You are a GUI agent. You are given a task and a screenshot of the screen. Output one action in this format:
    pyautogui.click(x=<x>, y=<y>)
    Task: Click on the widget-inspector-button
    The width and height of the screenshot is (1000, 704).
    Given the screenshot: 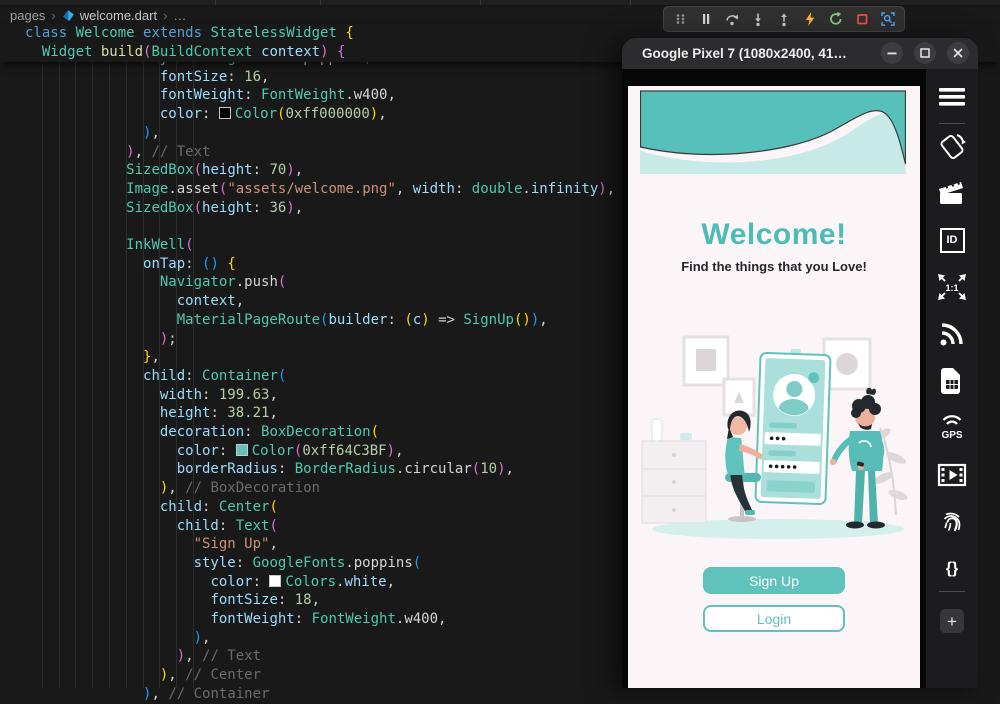 What is the action you would take?
    pyautogui.click(x=888, y=19)
    